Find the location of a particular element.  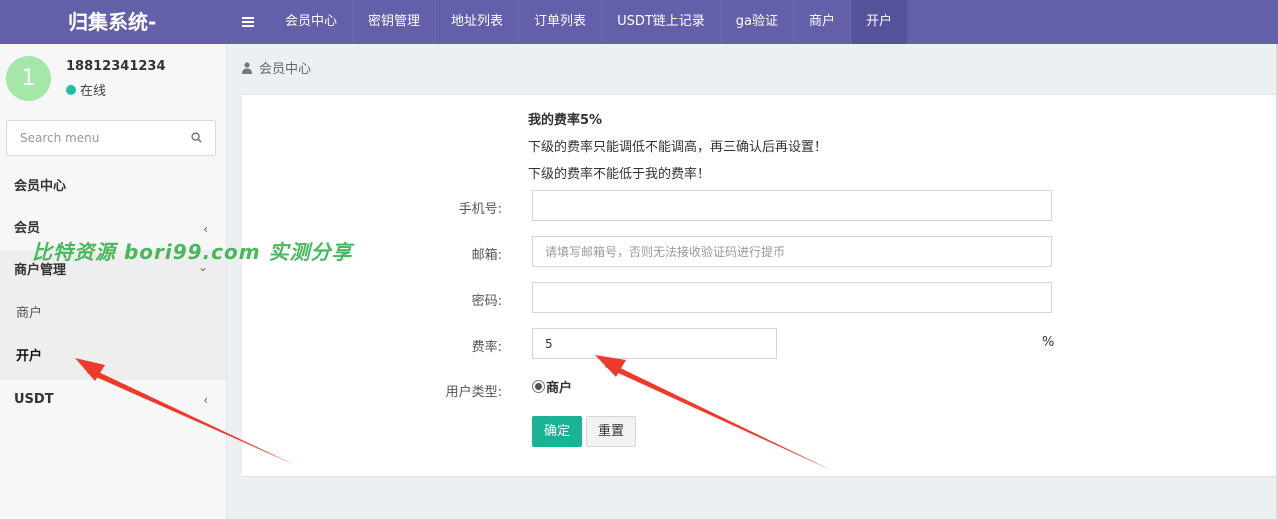

phone-label: 手机号: is located at coordinates (480, 209).